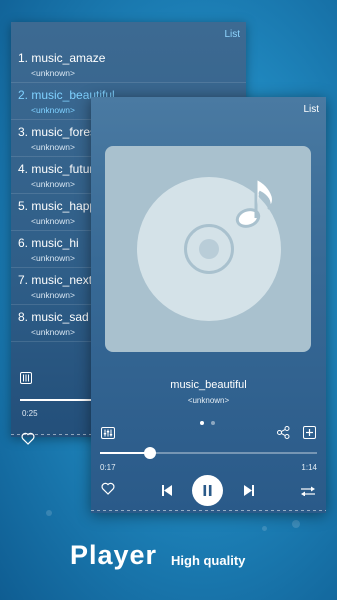 This screenshot has width=337, height=600. I want to click on playlist-item-title: 8. music_sad, so click(53, 317).